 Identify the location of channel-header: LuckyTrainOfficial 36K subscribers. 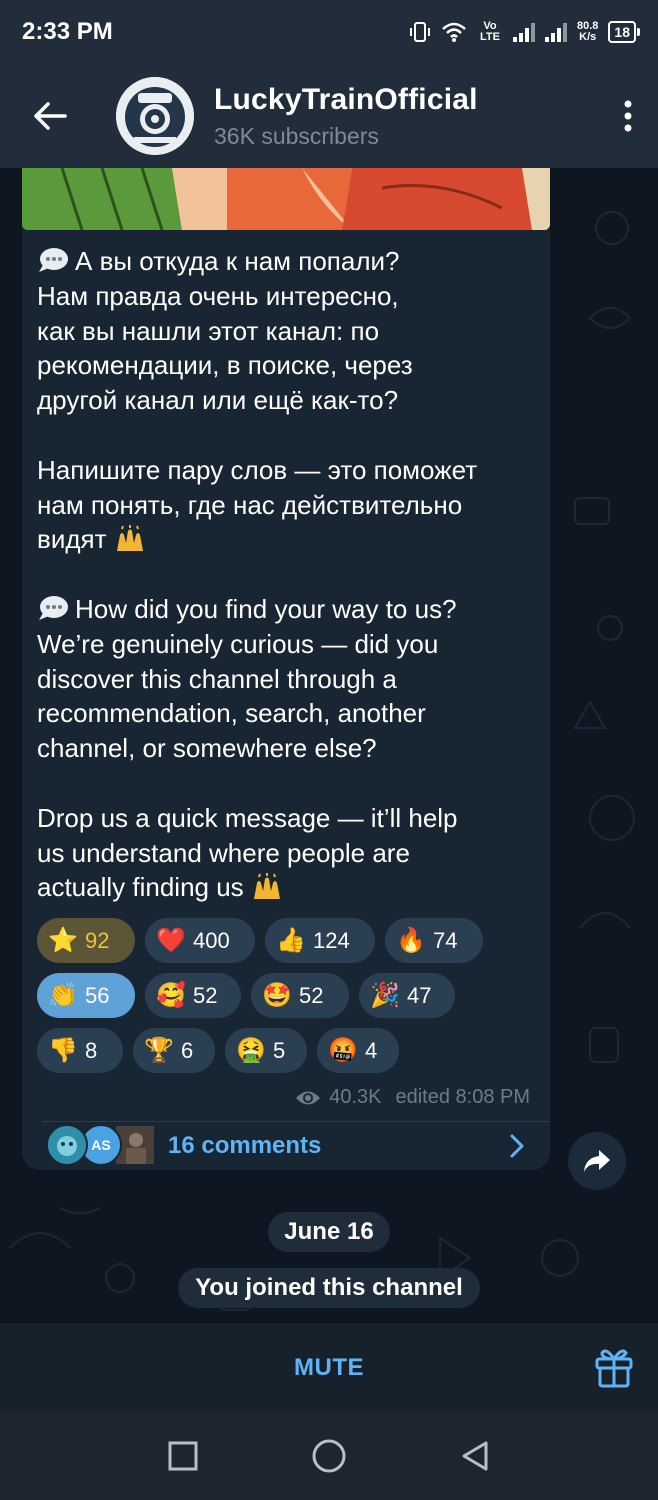
(329, 116).